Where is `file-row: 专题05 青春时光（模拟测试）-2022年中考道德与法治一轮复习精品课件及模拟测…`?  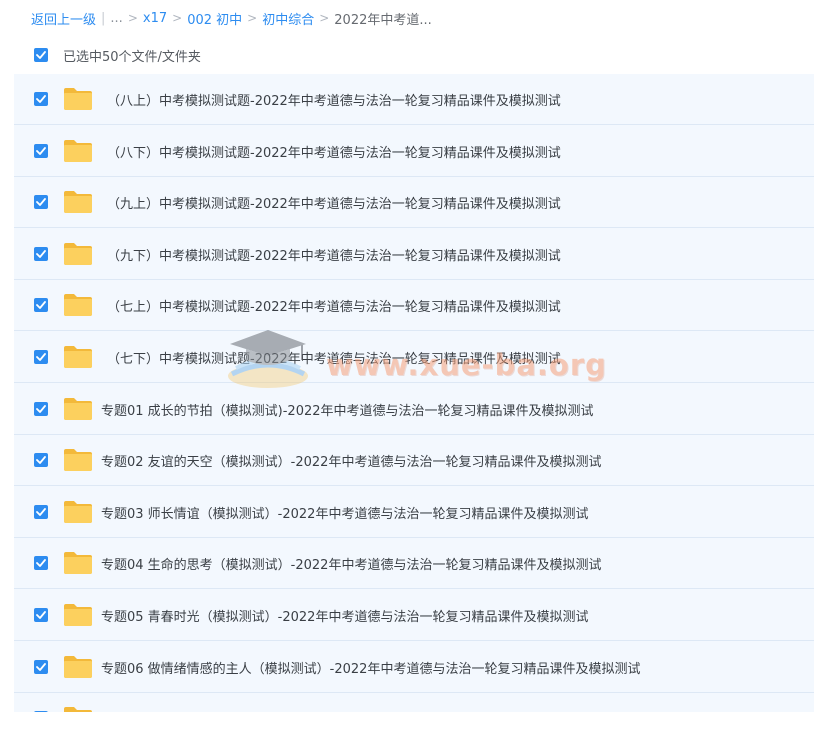 file-row: 专题05 青春时光（模拟测试）-2022年中考道德与法治一轮复习精品课件及模拟测… is located at coordinates (414, 615).